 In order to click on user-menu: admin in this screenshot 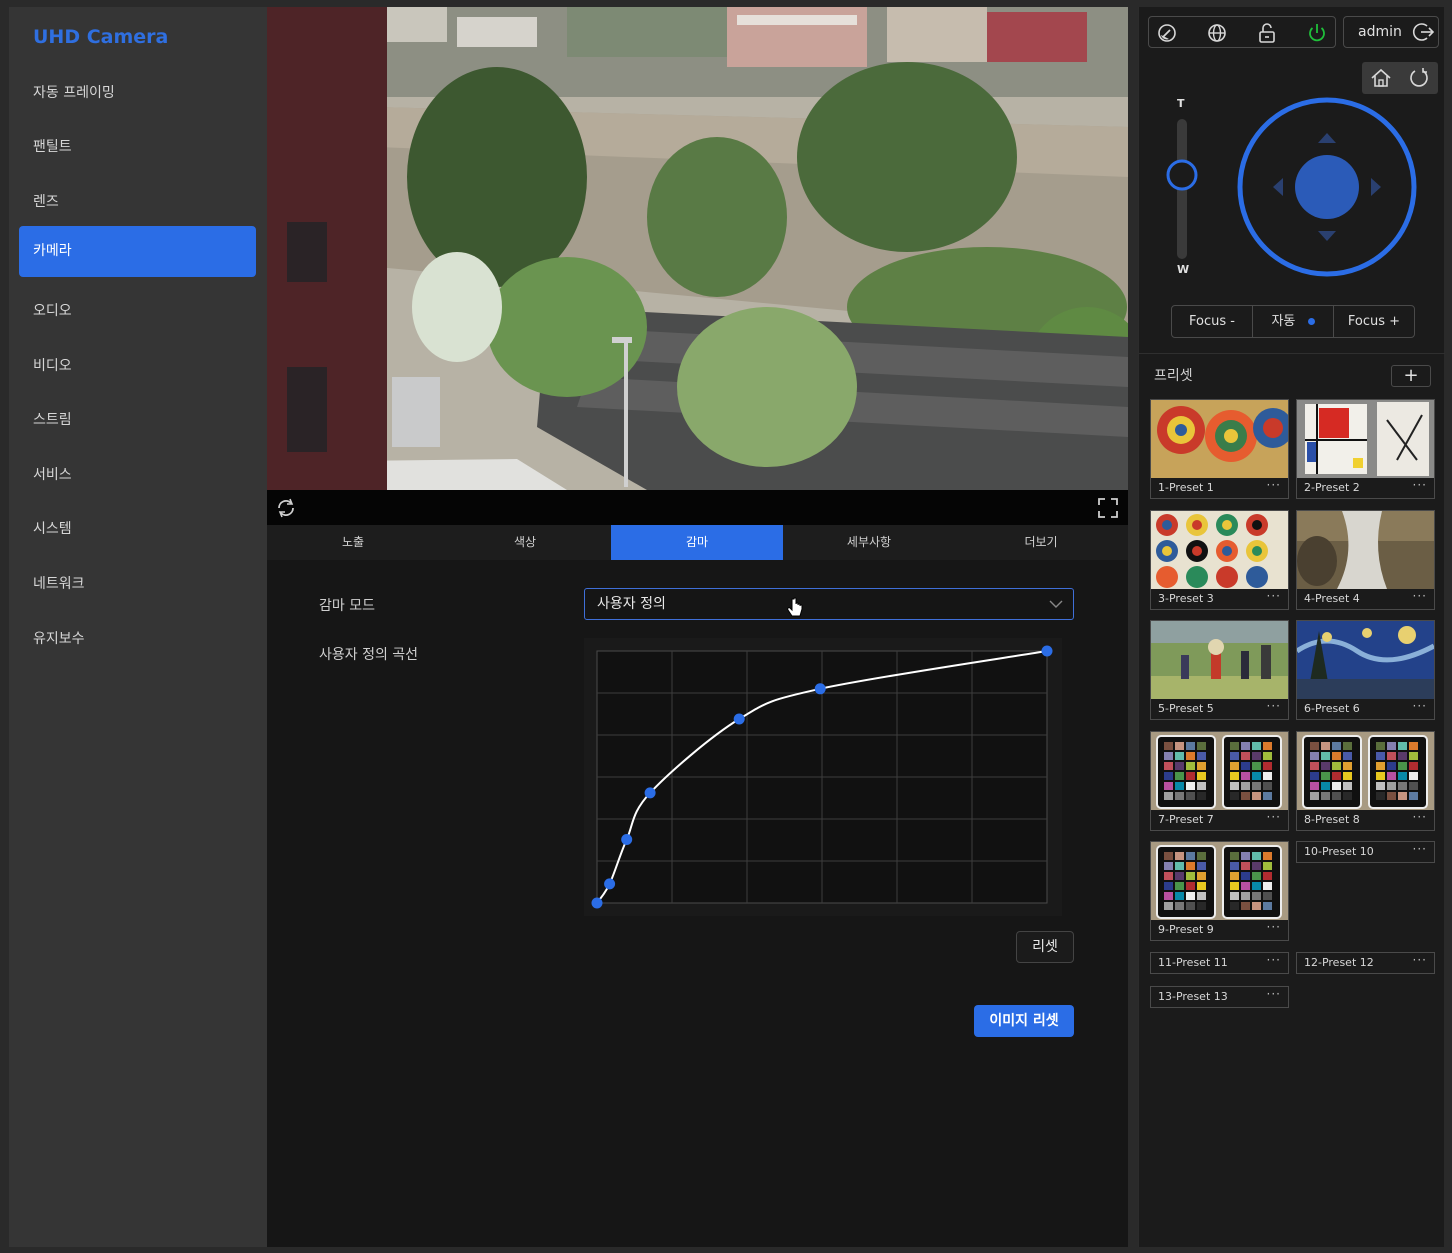, I will do `click(1391, 32)`.